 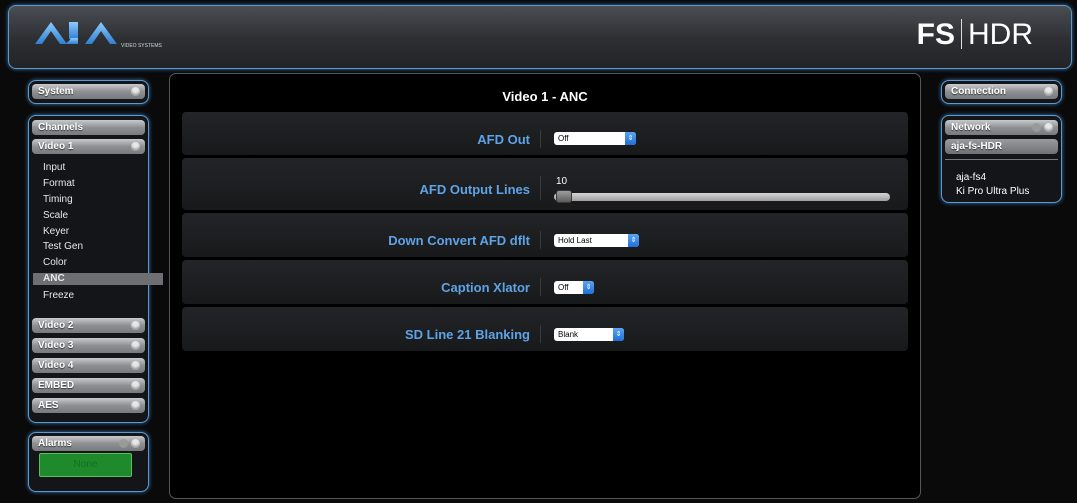 What do you see at coordinates (475, 189) in the screenshot?
I see `setting-label: AFD Output Lines` at bounding box center [475, 189].